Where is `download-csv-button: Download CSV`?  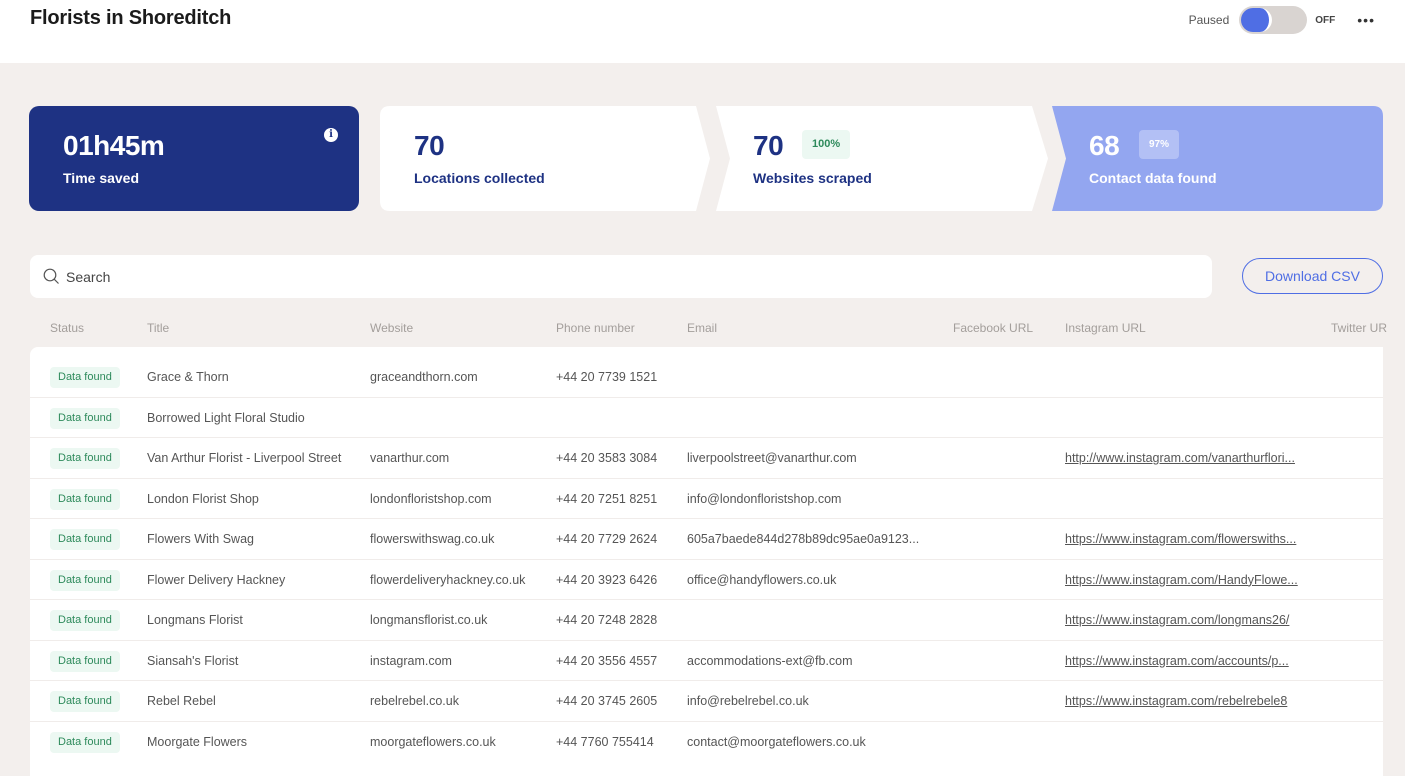
download-csv-button: Download CSV is located at coordinates (1312, 276).